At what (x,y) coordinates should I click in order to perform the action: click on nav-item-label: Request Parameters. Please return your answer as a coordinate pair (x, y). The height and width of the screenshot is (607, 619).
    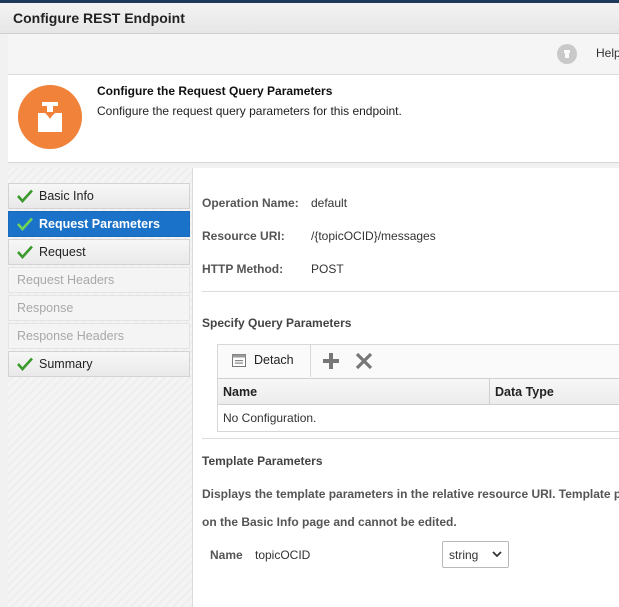
    Looking at the image, I should click on (99, 224).